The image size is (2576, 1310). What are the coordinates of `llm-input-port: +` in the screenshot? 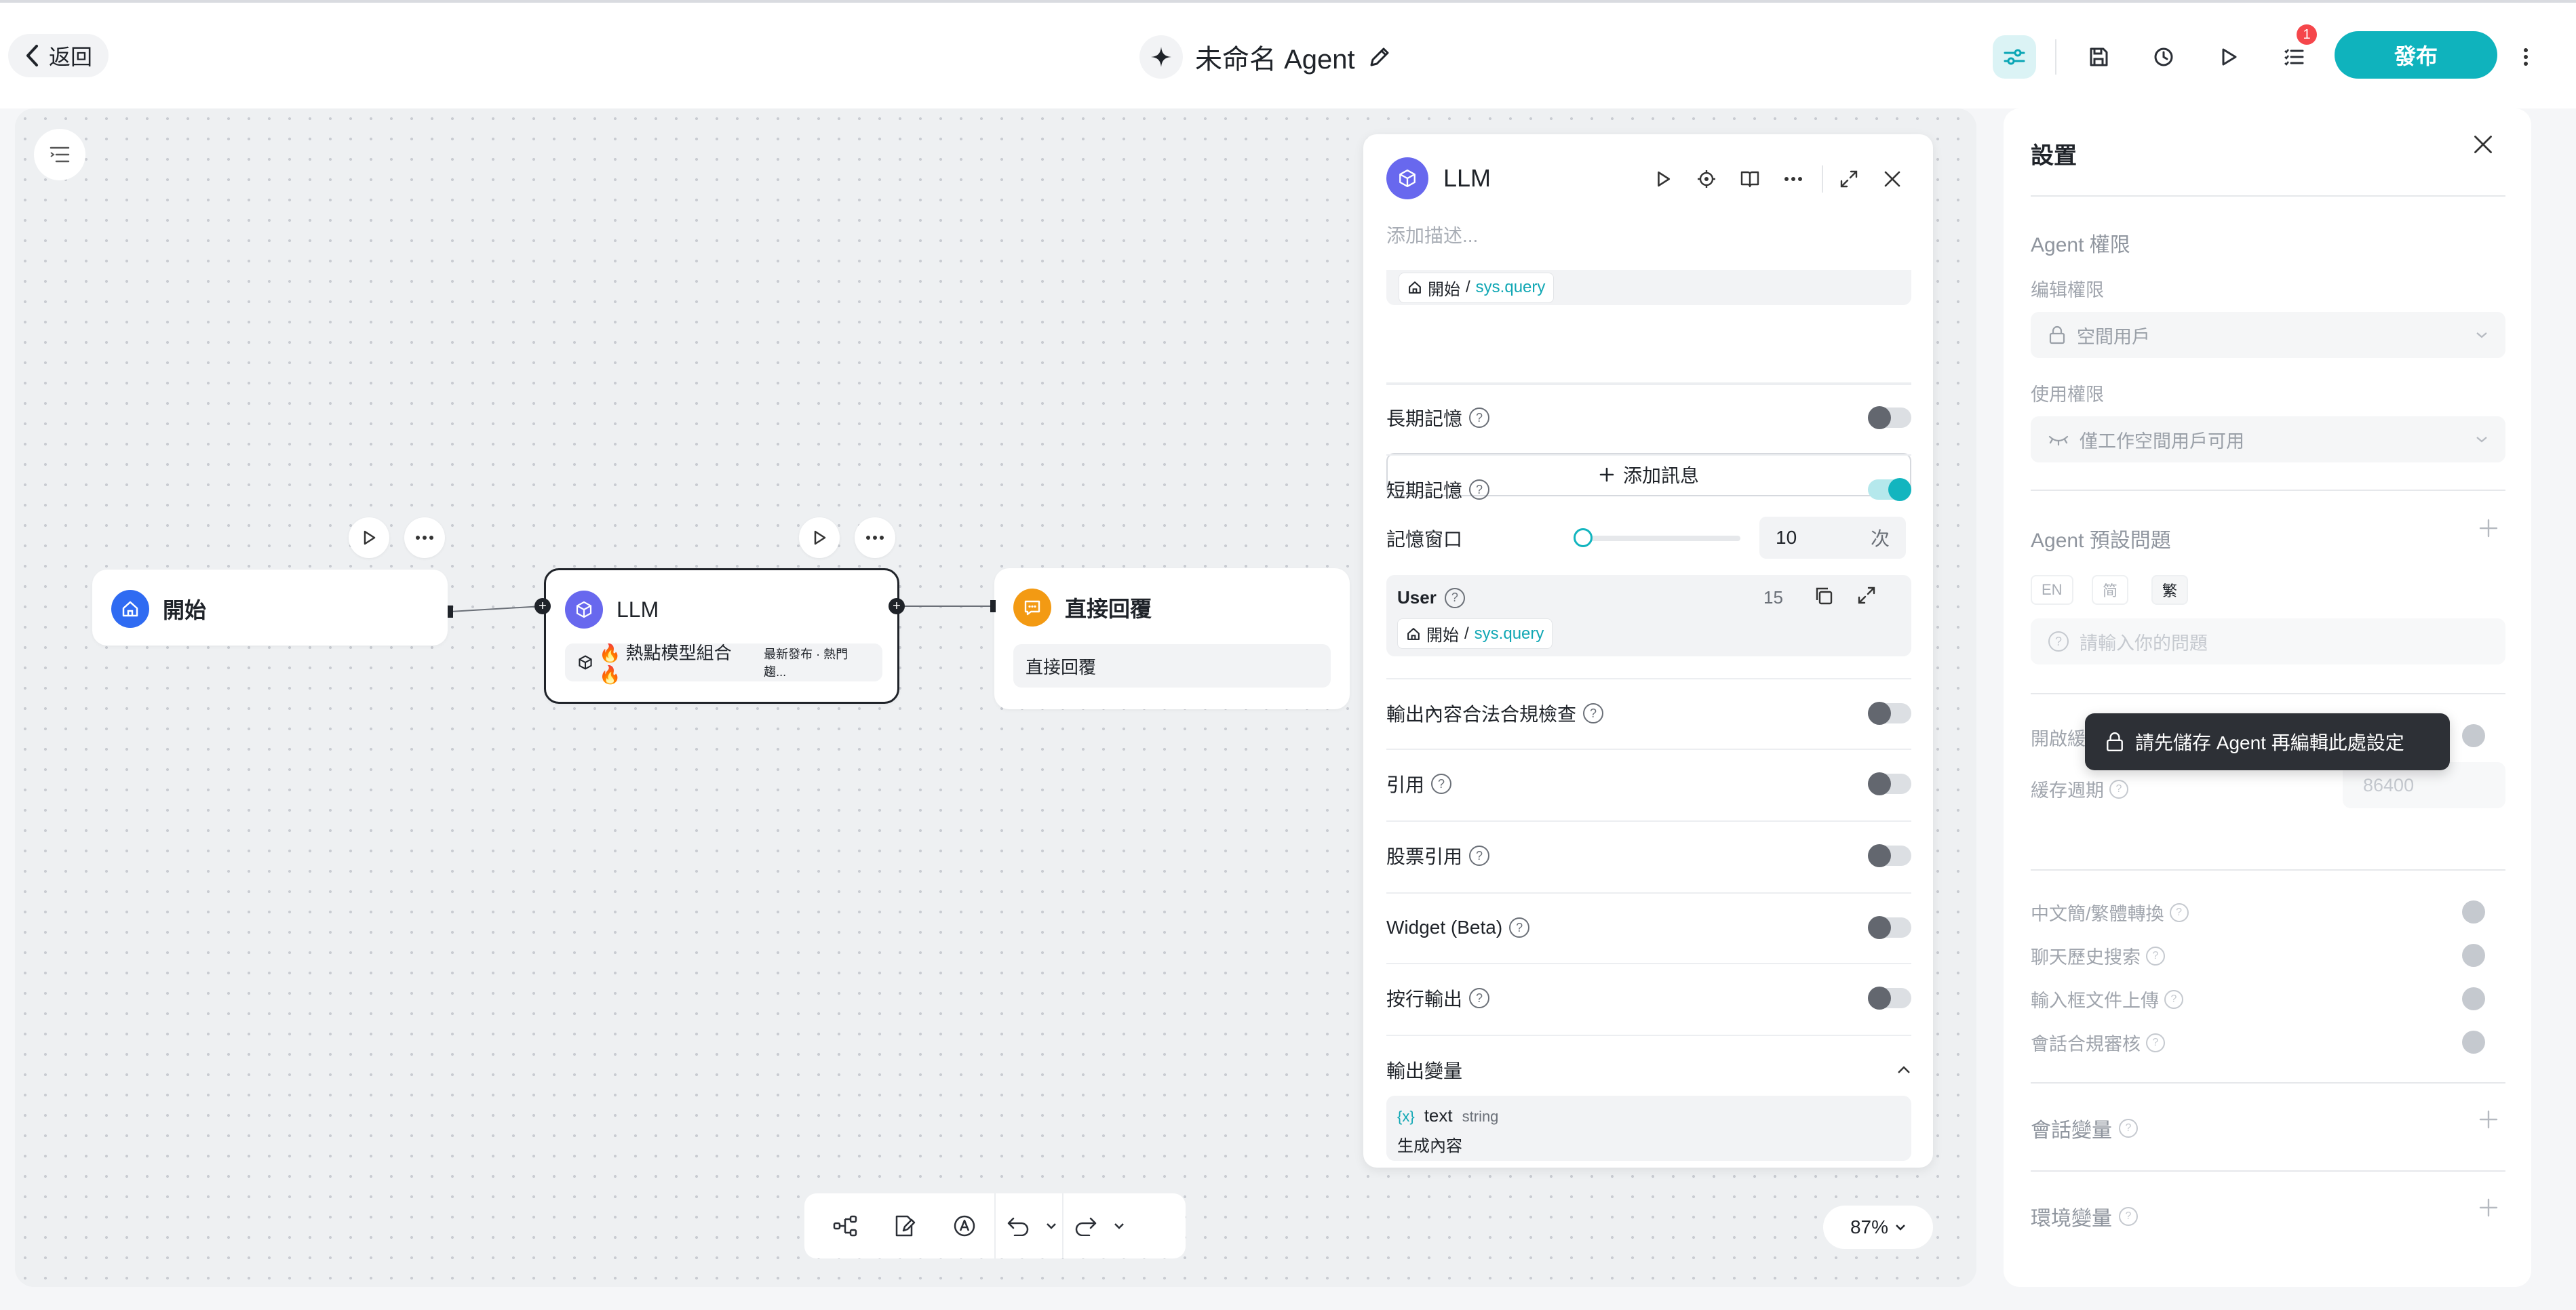 It's located at (542, 606).